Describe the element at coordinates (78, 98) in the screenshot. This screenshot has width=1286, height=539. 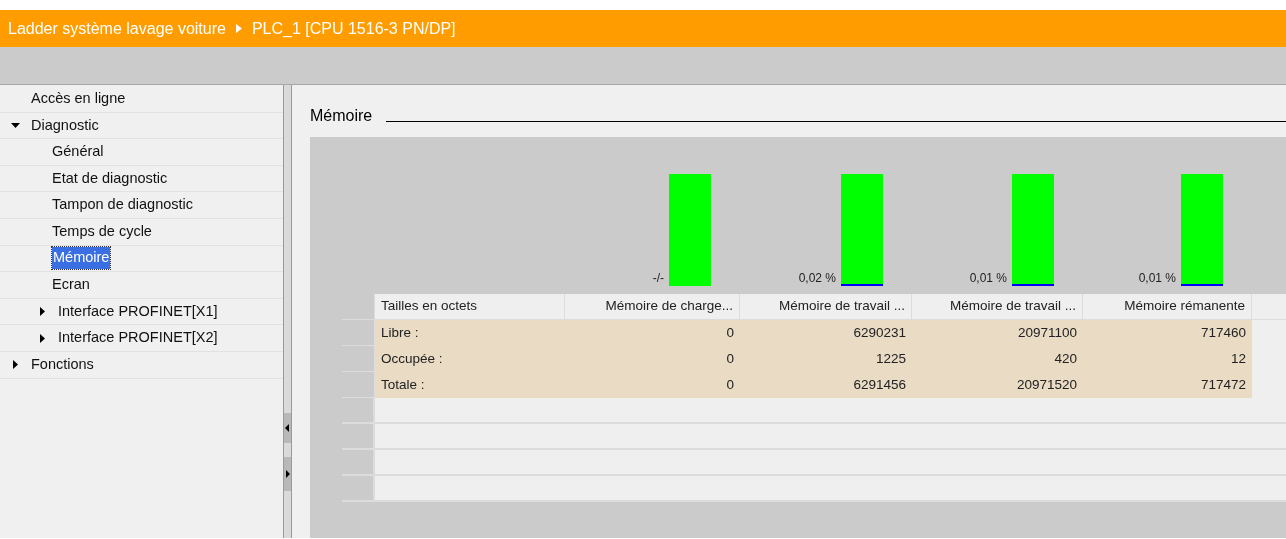
I see `sidebar-item: Accès en ligne` at that location.